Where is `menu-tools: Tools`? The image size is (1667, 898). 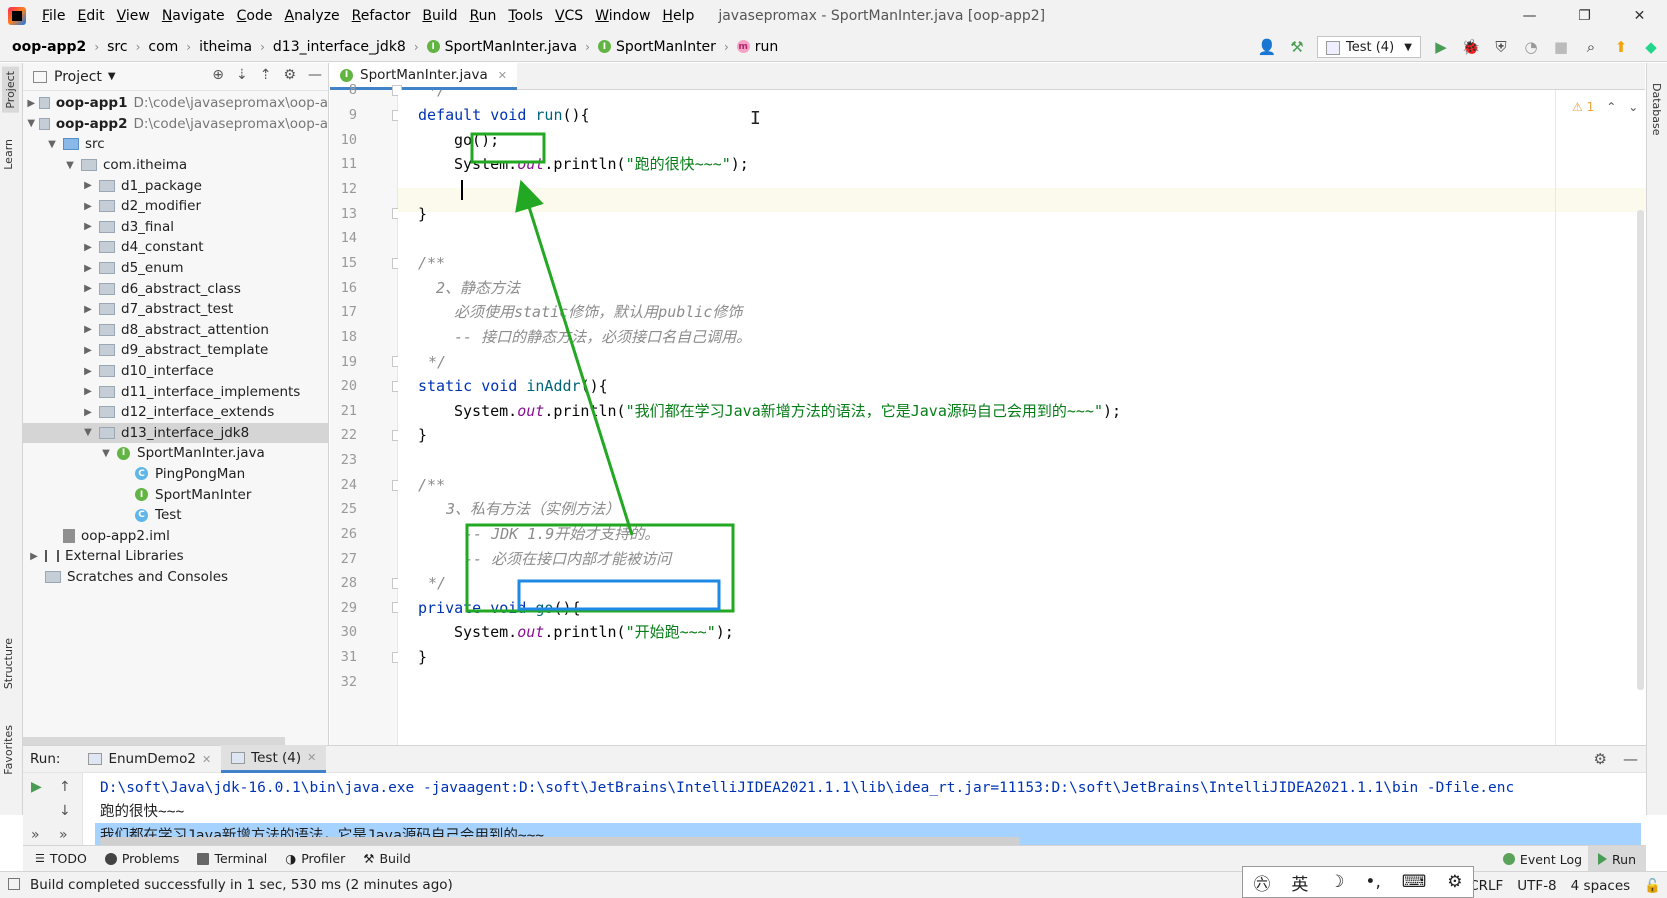 menu-tools: Tools is located at coordinates (525, 16).